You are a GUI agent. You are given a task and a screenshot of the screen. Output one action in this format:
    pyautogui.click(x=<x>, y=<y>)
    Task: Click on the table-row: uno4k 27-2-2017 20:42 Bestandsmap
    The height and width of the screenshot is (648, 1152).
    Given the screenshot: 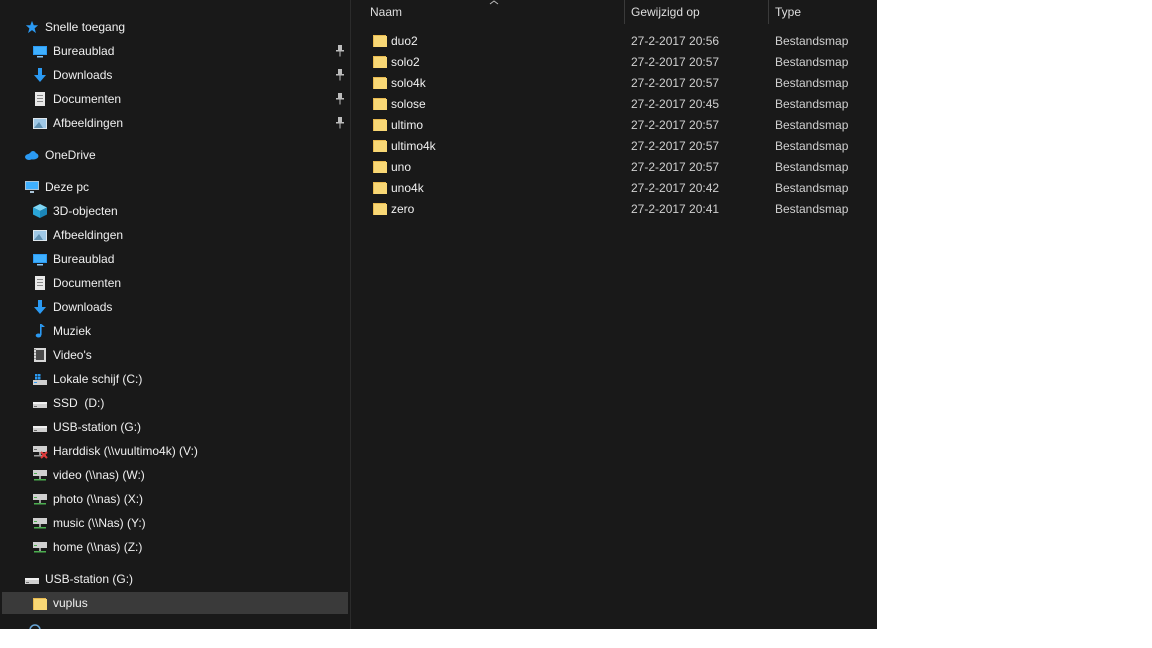 What is the action you would take?
    pyautogui.click(x=623, y=187)
    